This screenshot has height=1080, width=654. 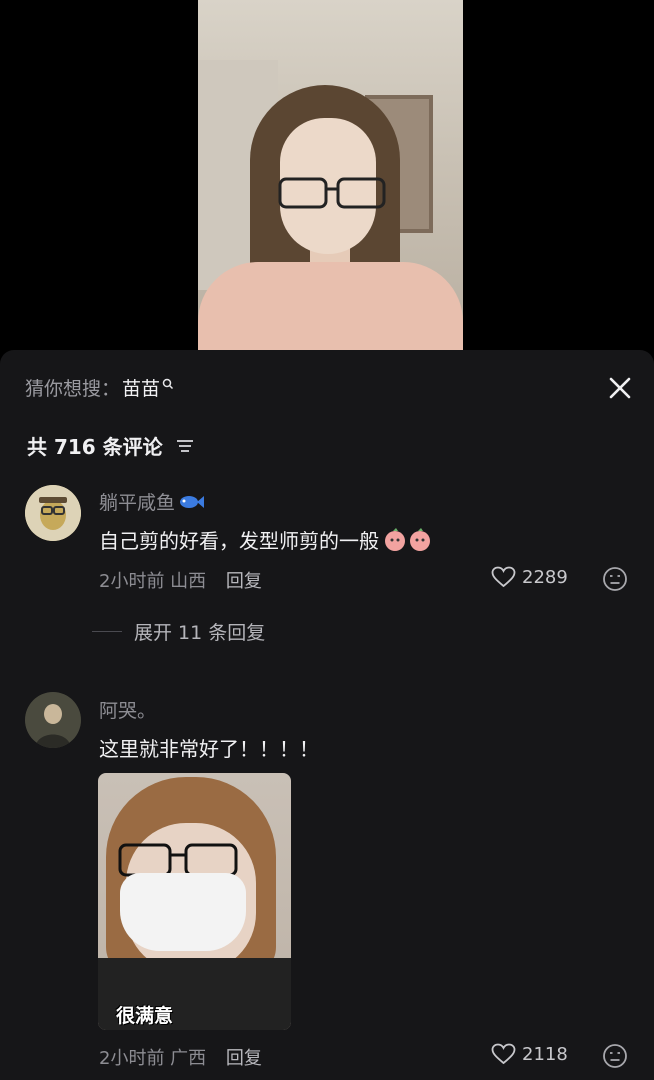 What do you see at coordinates (168, 383) in the screenshot?
I see `search-icon` at bounding box center [168, 383].